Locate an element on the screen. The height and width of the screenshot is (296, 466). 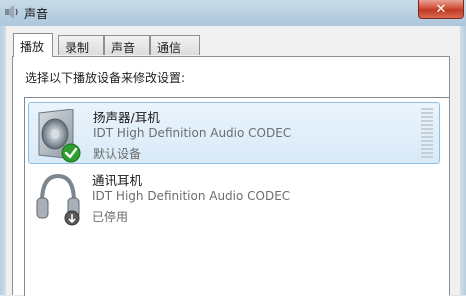
instruction-text: 选择以下播放设备来修改设置: is located at coordinates (105, 78).